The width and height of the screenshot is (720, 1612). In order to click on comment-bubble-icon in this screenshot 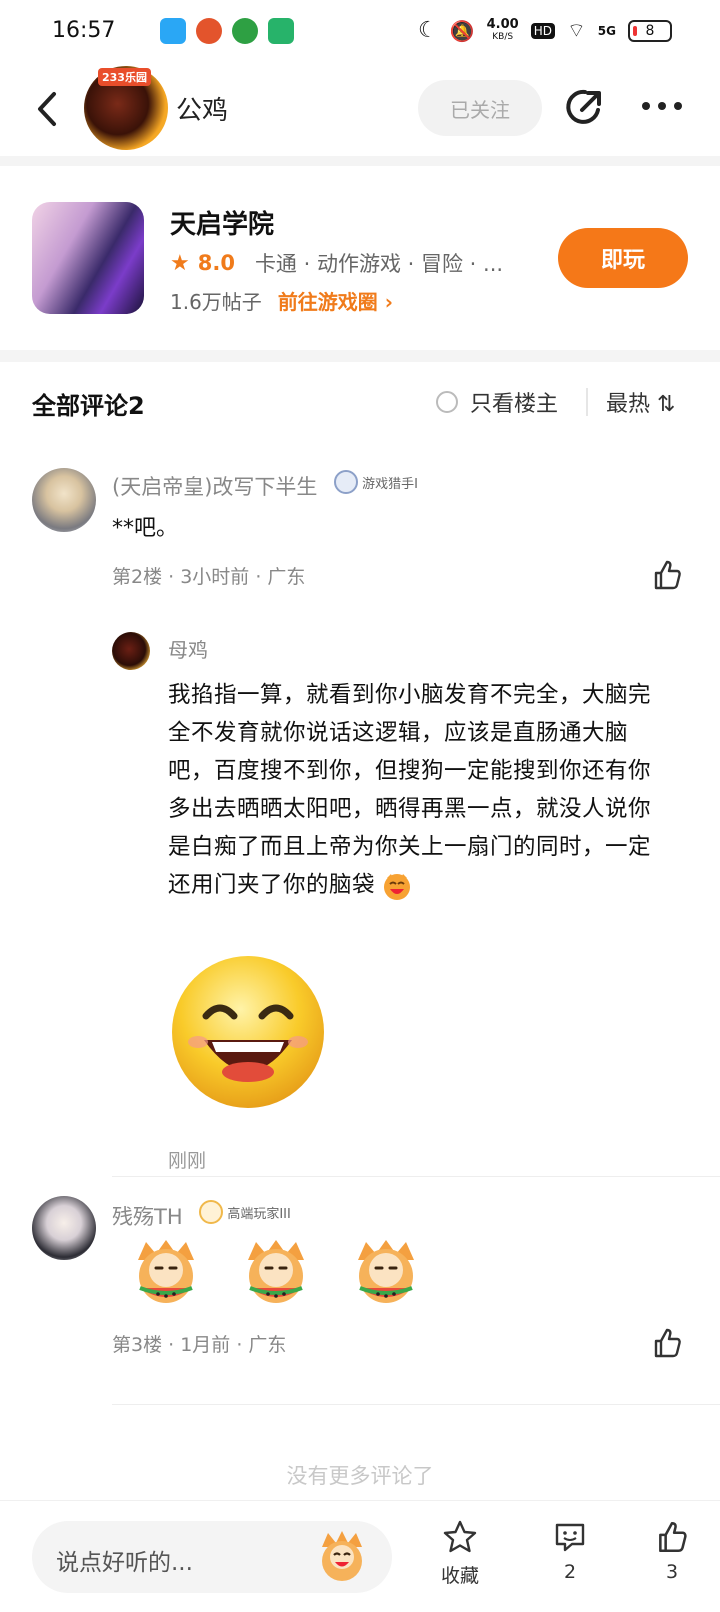, I will do `click(570, 1537)`.